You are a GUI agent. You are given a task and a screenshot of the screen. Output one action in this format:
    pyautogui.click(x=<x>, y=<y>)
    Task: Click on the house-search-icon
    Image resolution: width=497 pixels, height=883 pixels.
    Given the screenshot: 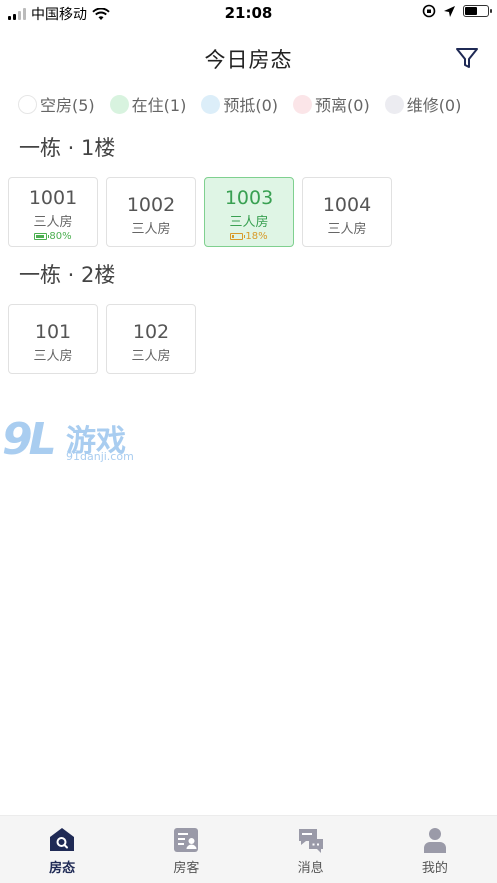 What is the action you would take?
    pyautogui.click(x=62, y=839)
    